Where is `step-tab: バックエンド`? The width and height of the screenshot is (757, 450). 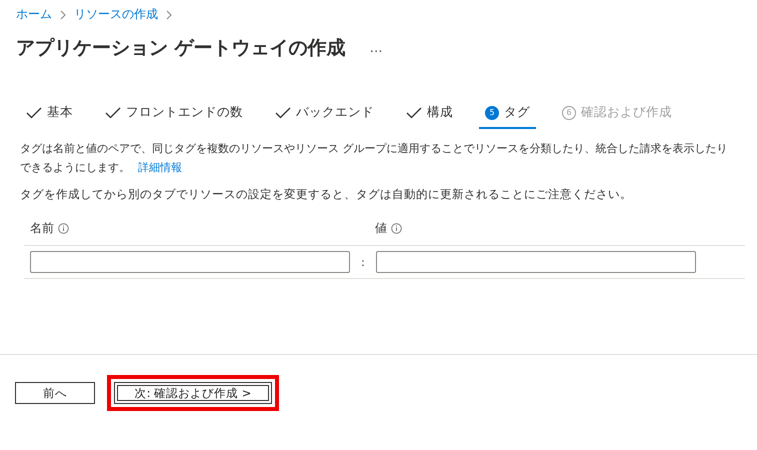 step-tab: バックエンド is located at coordinates (324, 116).